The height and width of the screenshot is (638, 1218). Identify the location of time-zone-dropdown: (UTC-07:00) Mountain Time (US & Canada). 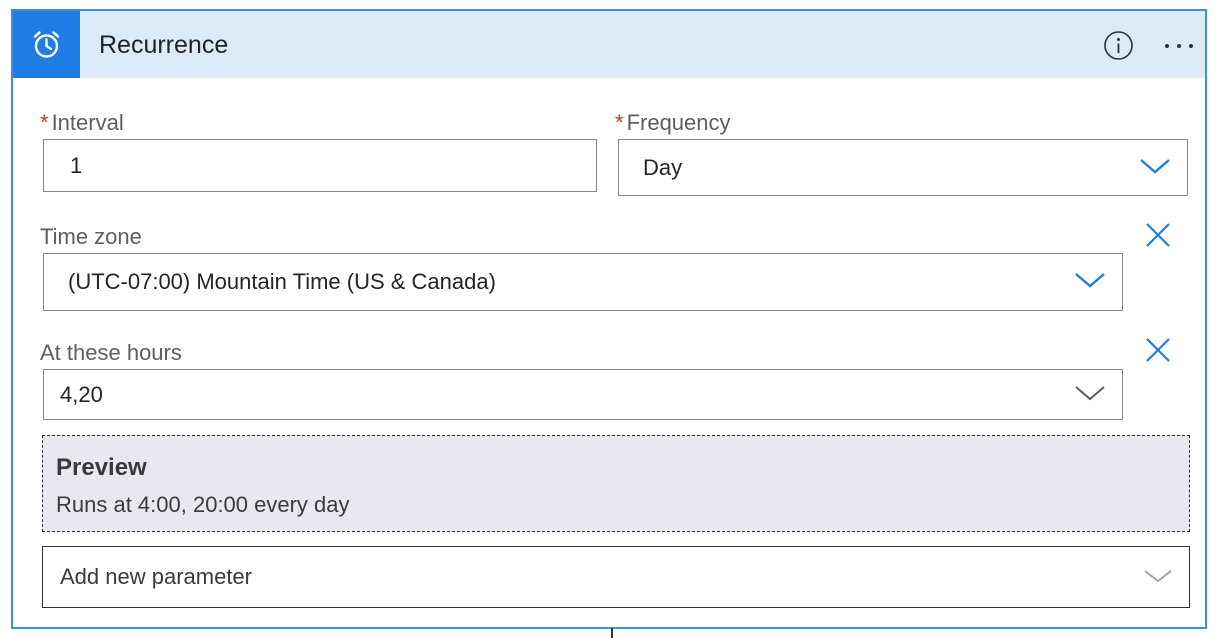
(583, 282).